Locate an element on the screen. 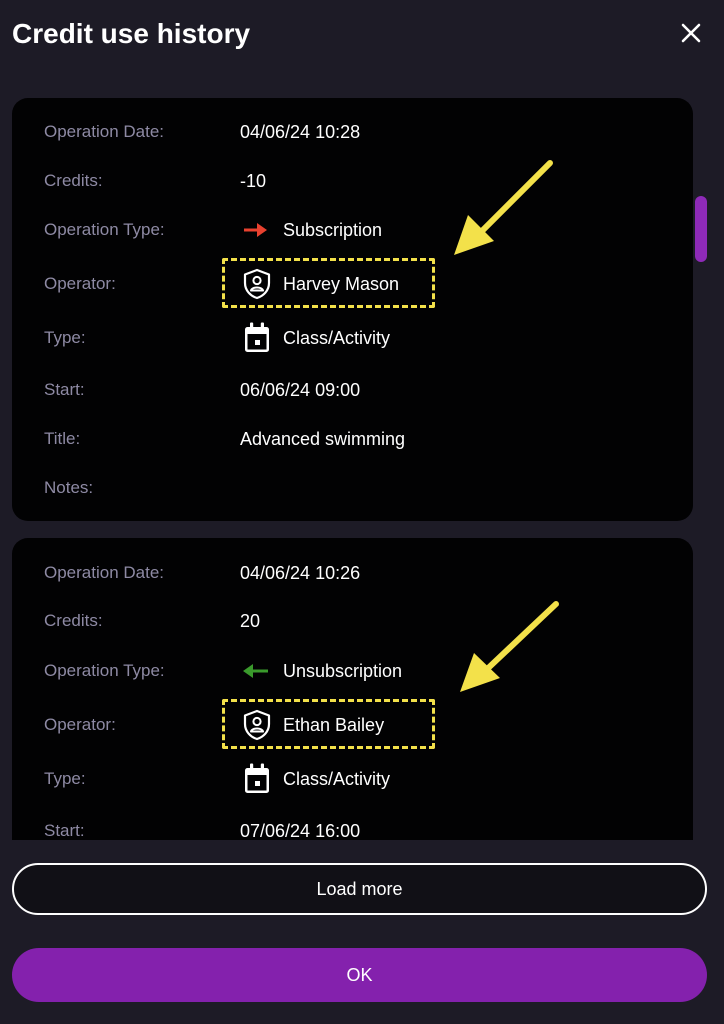 Image resolution: width=724 pixels, height=1024 pixels. operation-date-row: Operation Date: 04/06/24 10:26 is located at coordinates (352, 573).